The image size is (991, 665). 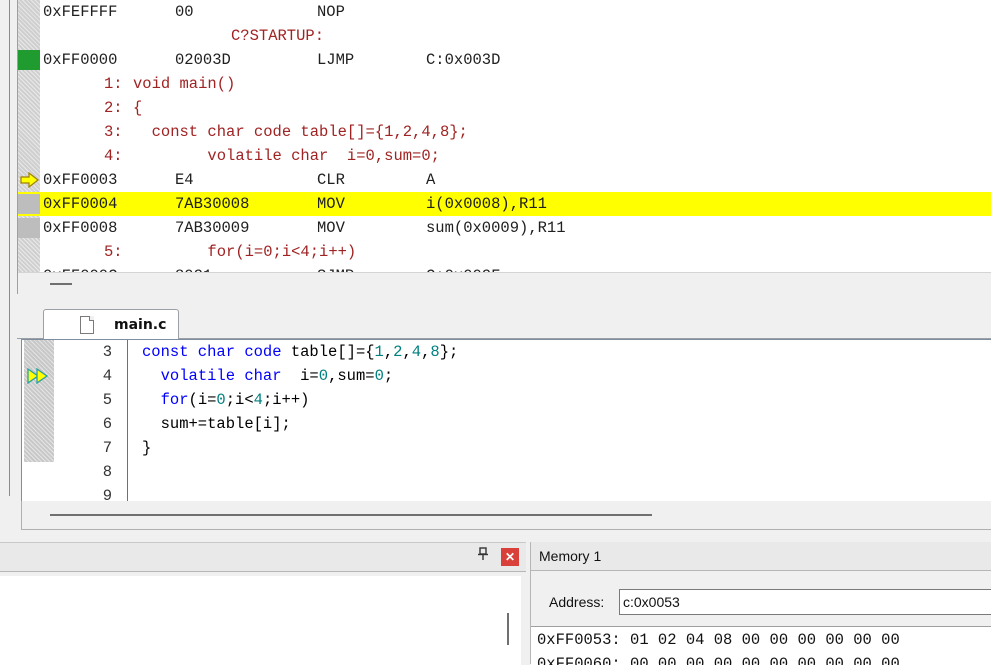 I want to click on output-panel: ✕, so click(x=263, y=603).